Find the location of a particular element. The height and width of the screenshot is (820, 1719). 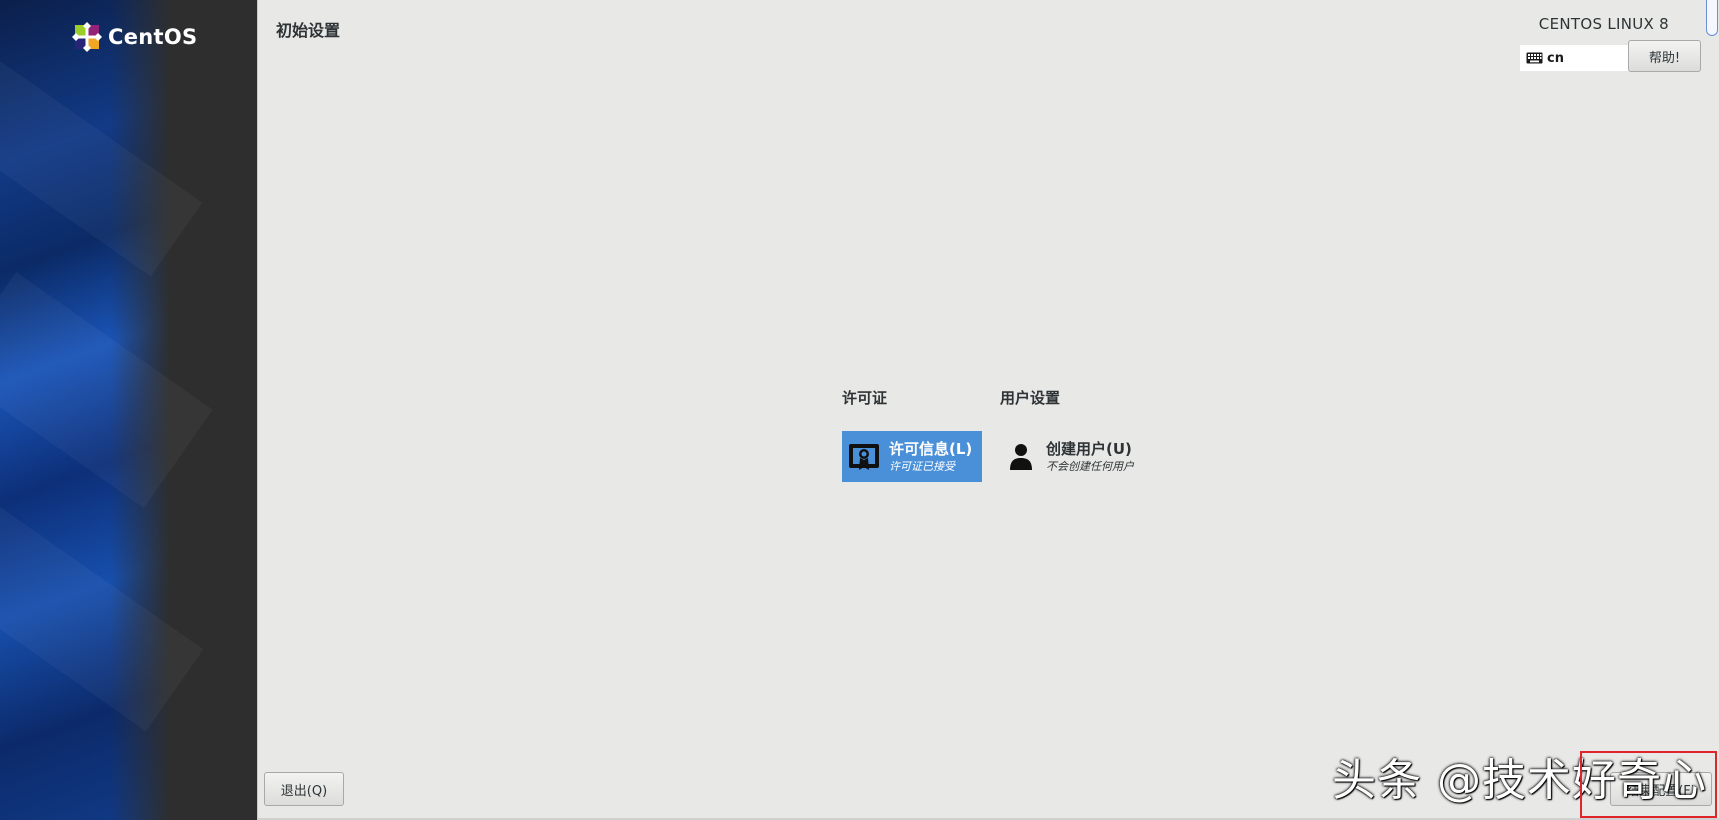

centos-logo-icon is located at coordinates (87, 37).